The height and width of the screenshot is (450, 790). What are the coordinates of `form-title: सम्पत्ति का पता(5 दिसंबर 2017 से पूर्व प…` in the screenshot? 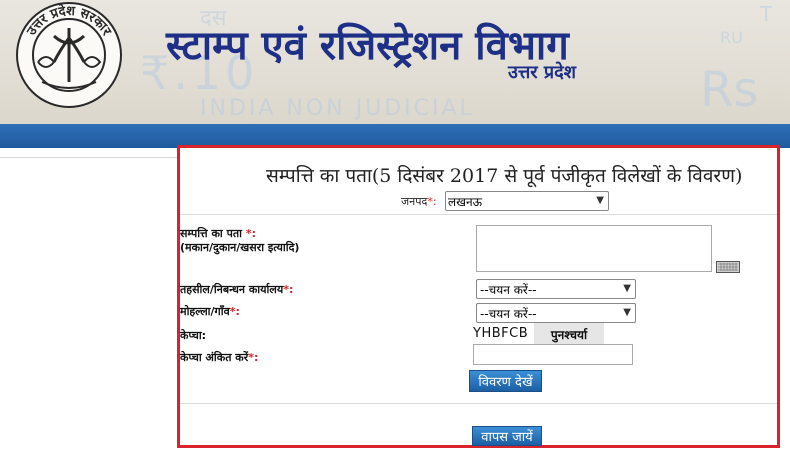 It's located at (504, 176).